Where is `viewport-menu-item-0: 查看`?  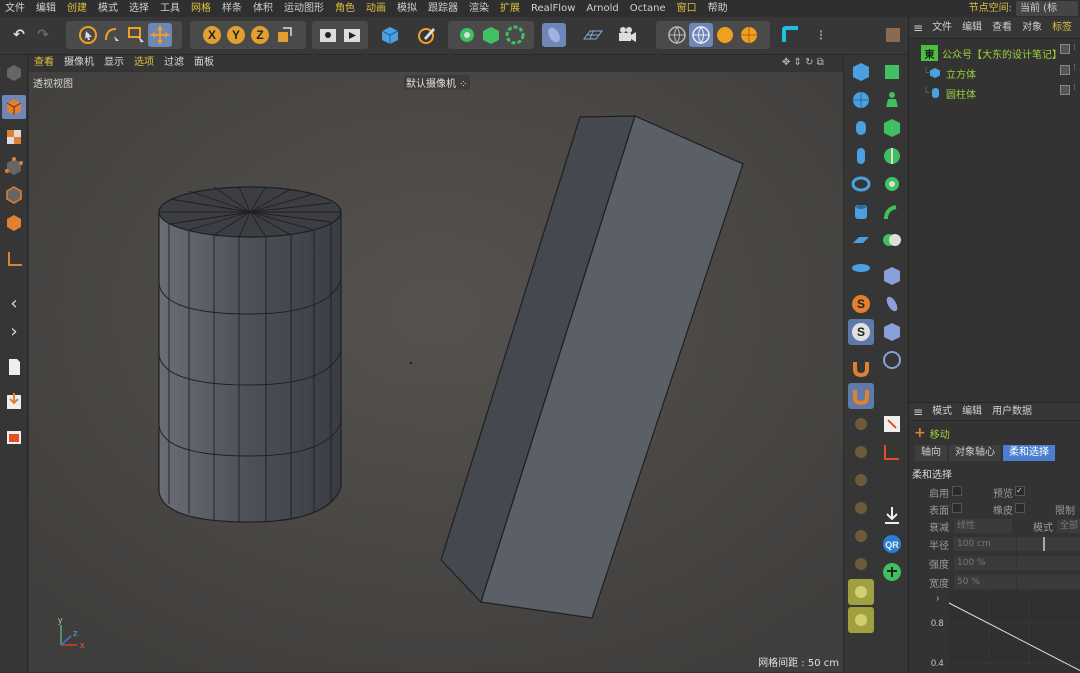
viewport-menu-item-0: 查看 is located at coordinates (44, 63).